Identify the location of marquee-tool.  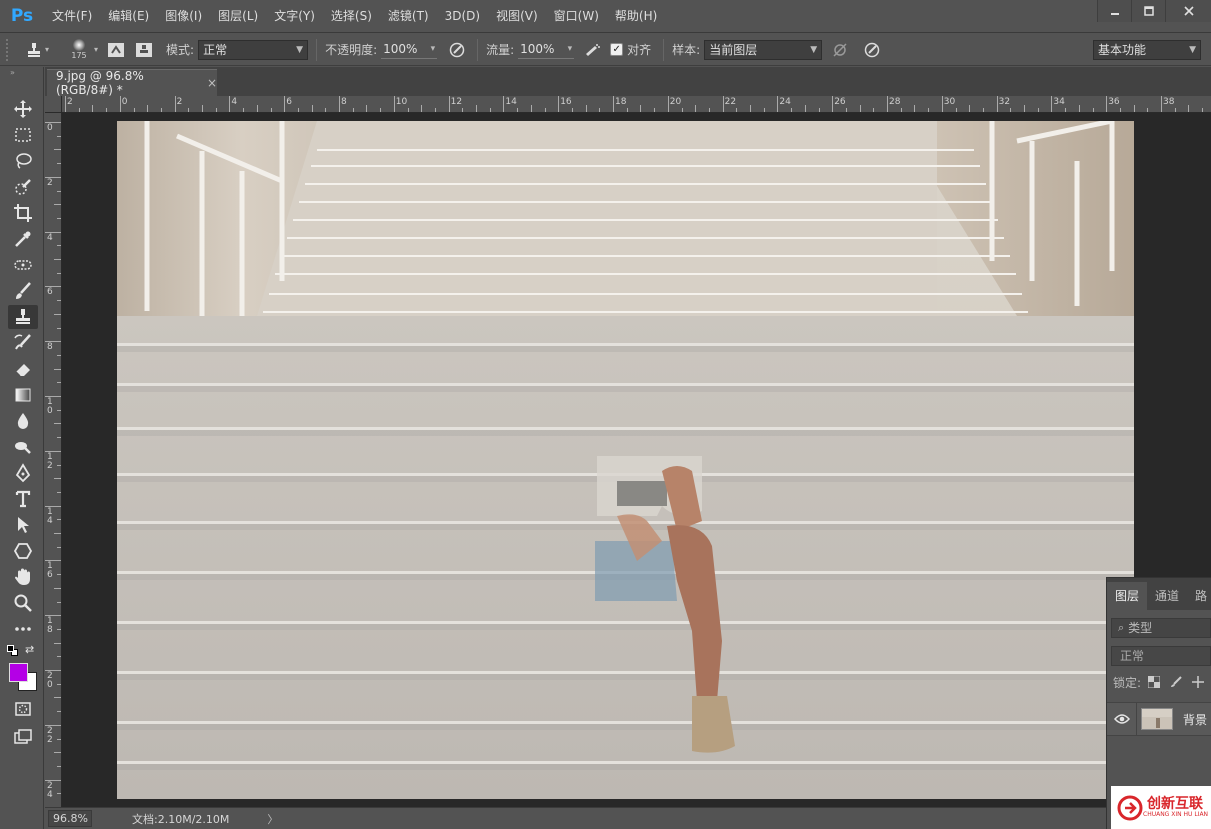
(23, 135).